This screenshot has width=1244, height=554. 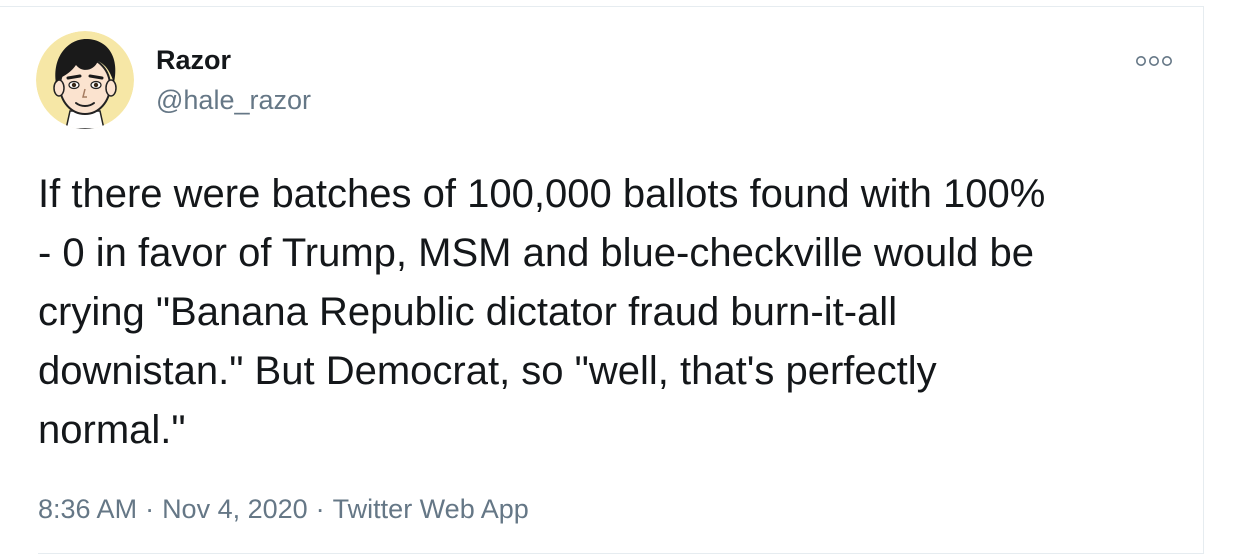 What do you see at coordinates (233, 100) in the screenshot?
I see `author-handle: @hale_razor` at bounding box center [233, 100].